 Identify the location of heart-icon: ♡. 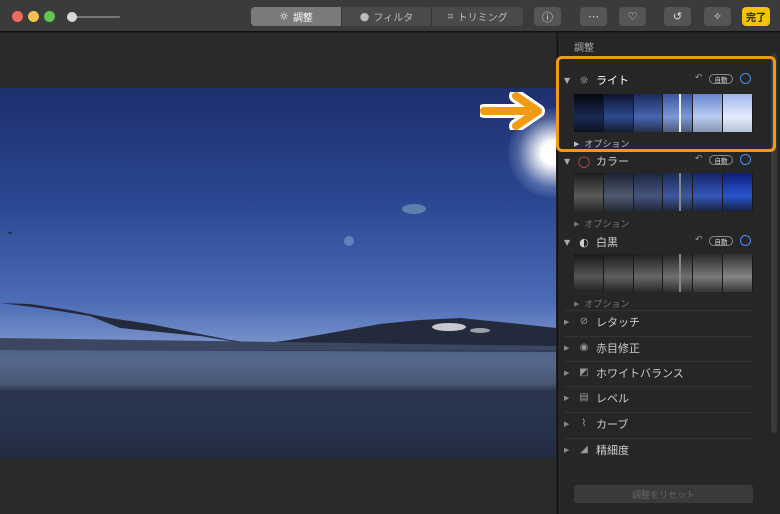
(632, 16).